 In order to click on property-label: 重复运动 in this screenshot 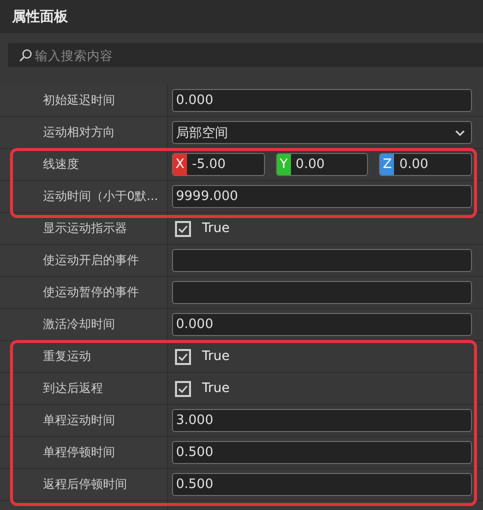, I will do `click(67, 356)`.